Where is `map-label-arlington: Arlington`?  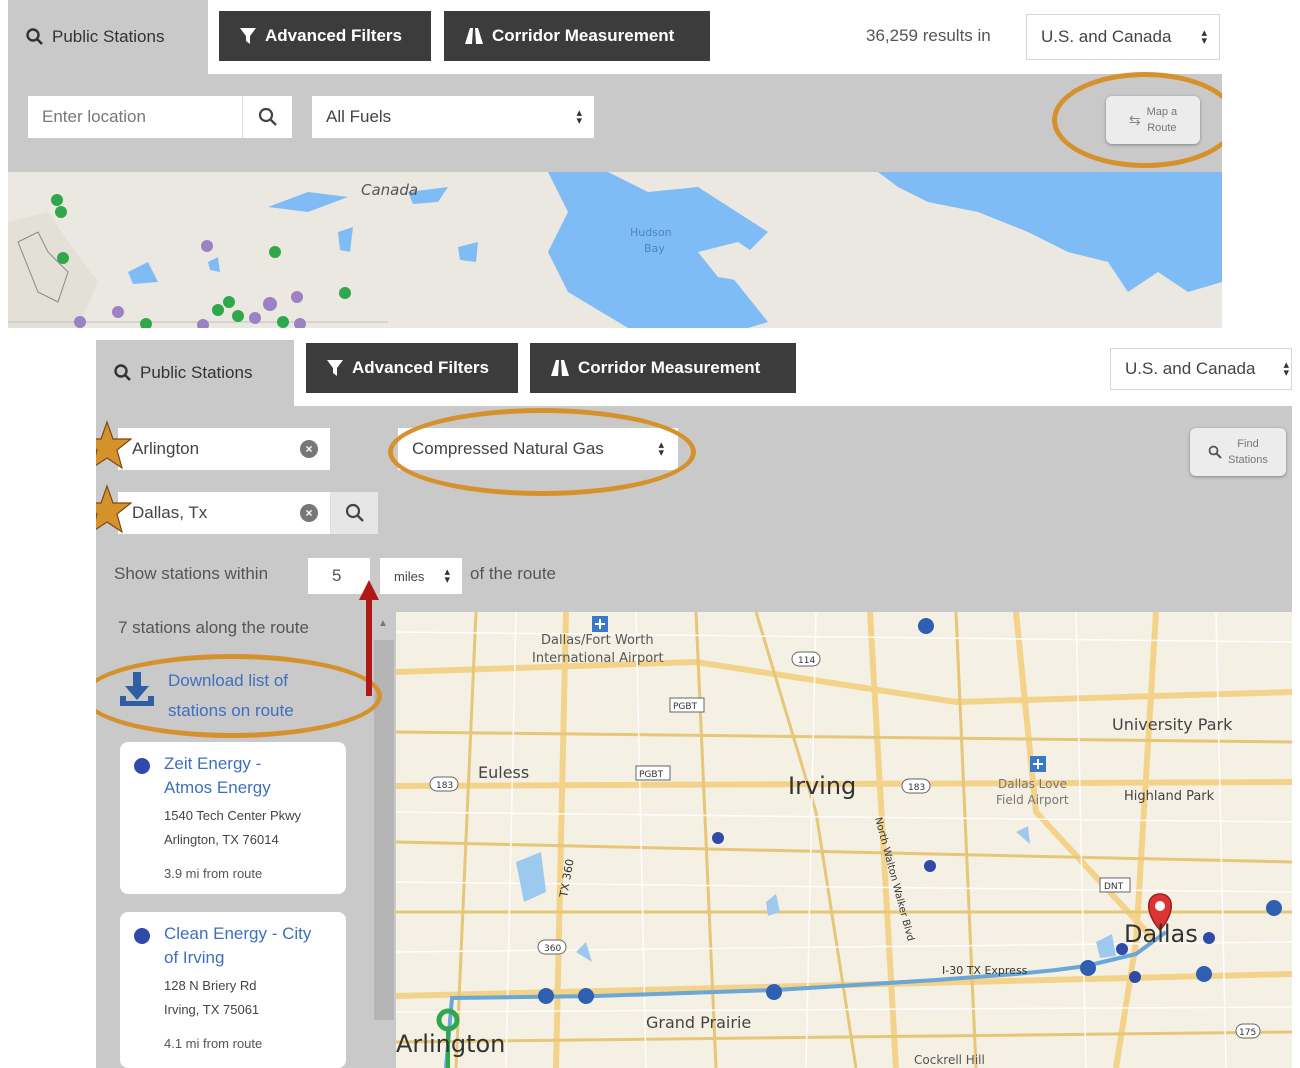 map-label-arlington: Arlington is located at coordinates (450, 1044).